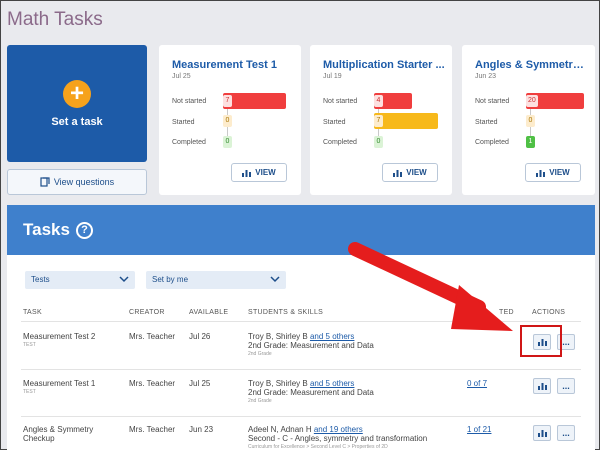 The image size is (600, 450). I want to click on task-available: Jul 25, so click(200, 383).